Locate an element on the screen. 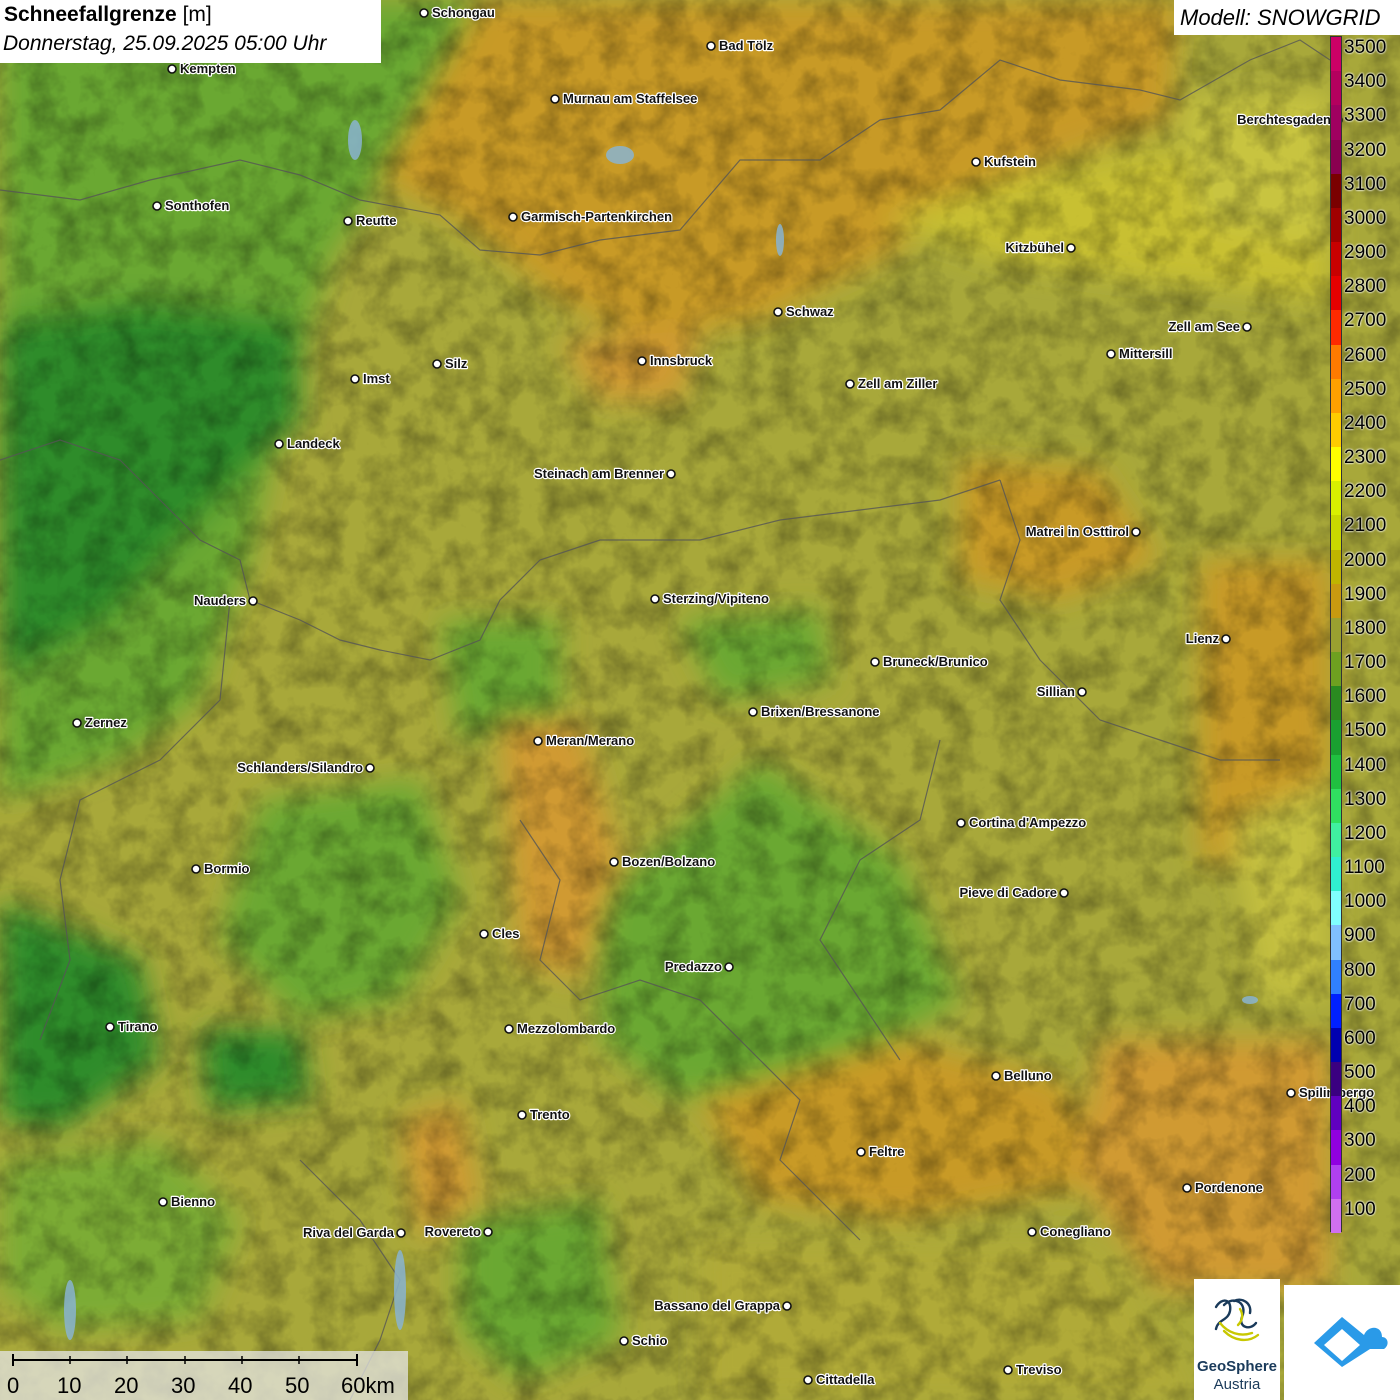 The height and width of the screenshot is (1400, 1400). scale-label-40: 40 is located at coordinates (240, 1385).